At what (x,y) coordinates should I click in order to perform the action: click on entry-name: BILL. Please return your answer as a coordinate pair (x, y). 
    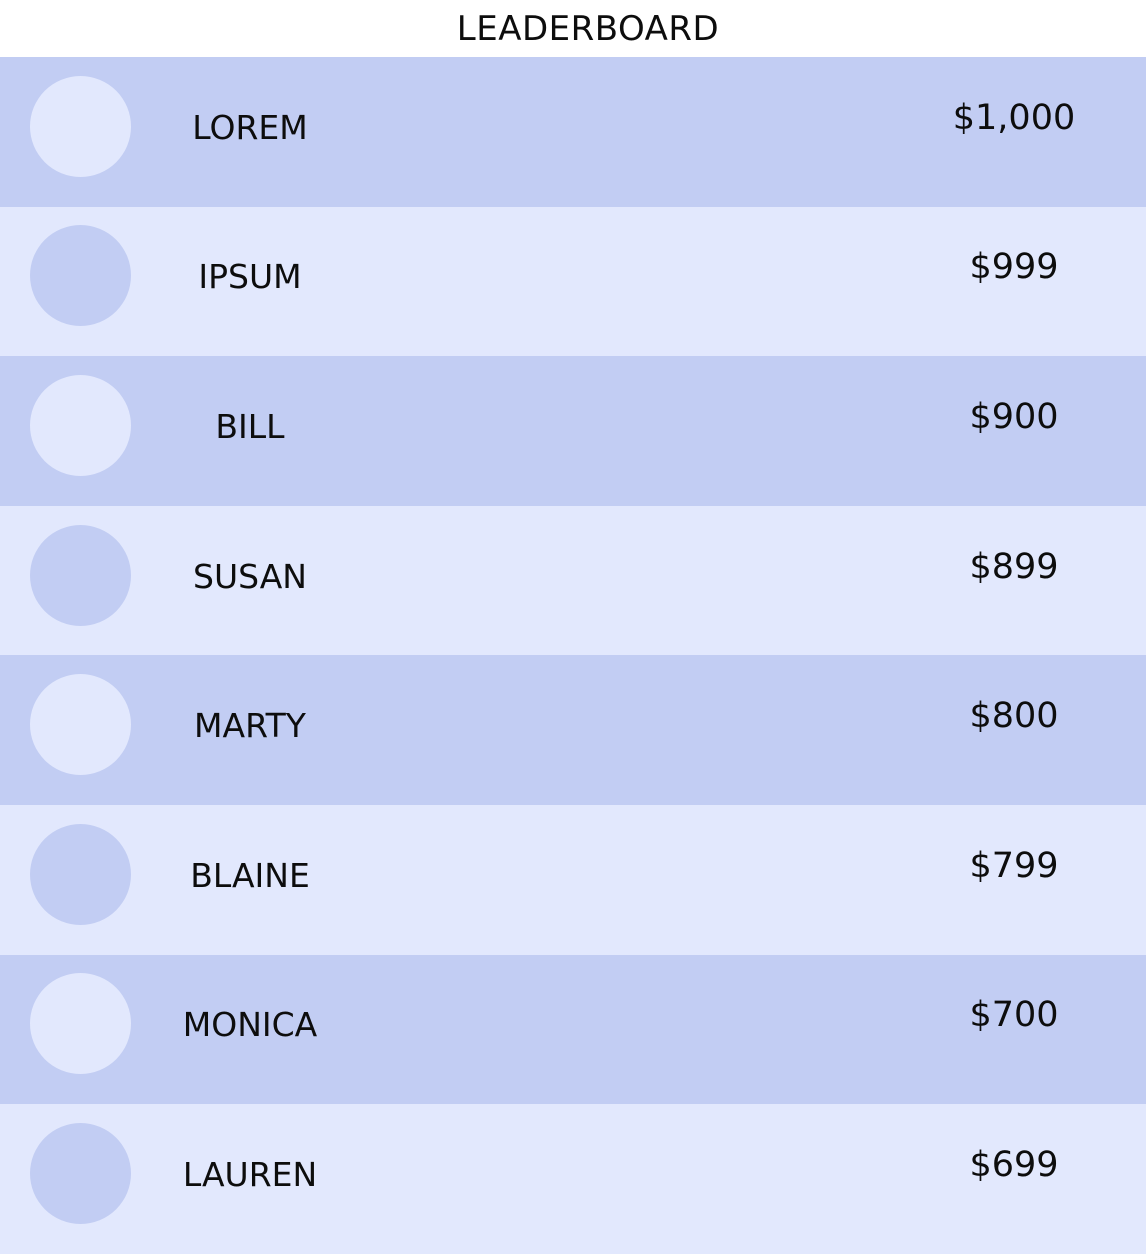
    Looking at the image, I should click on (250, 426).